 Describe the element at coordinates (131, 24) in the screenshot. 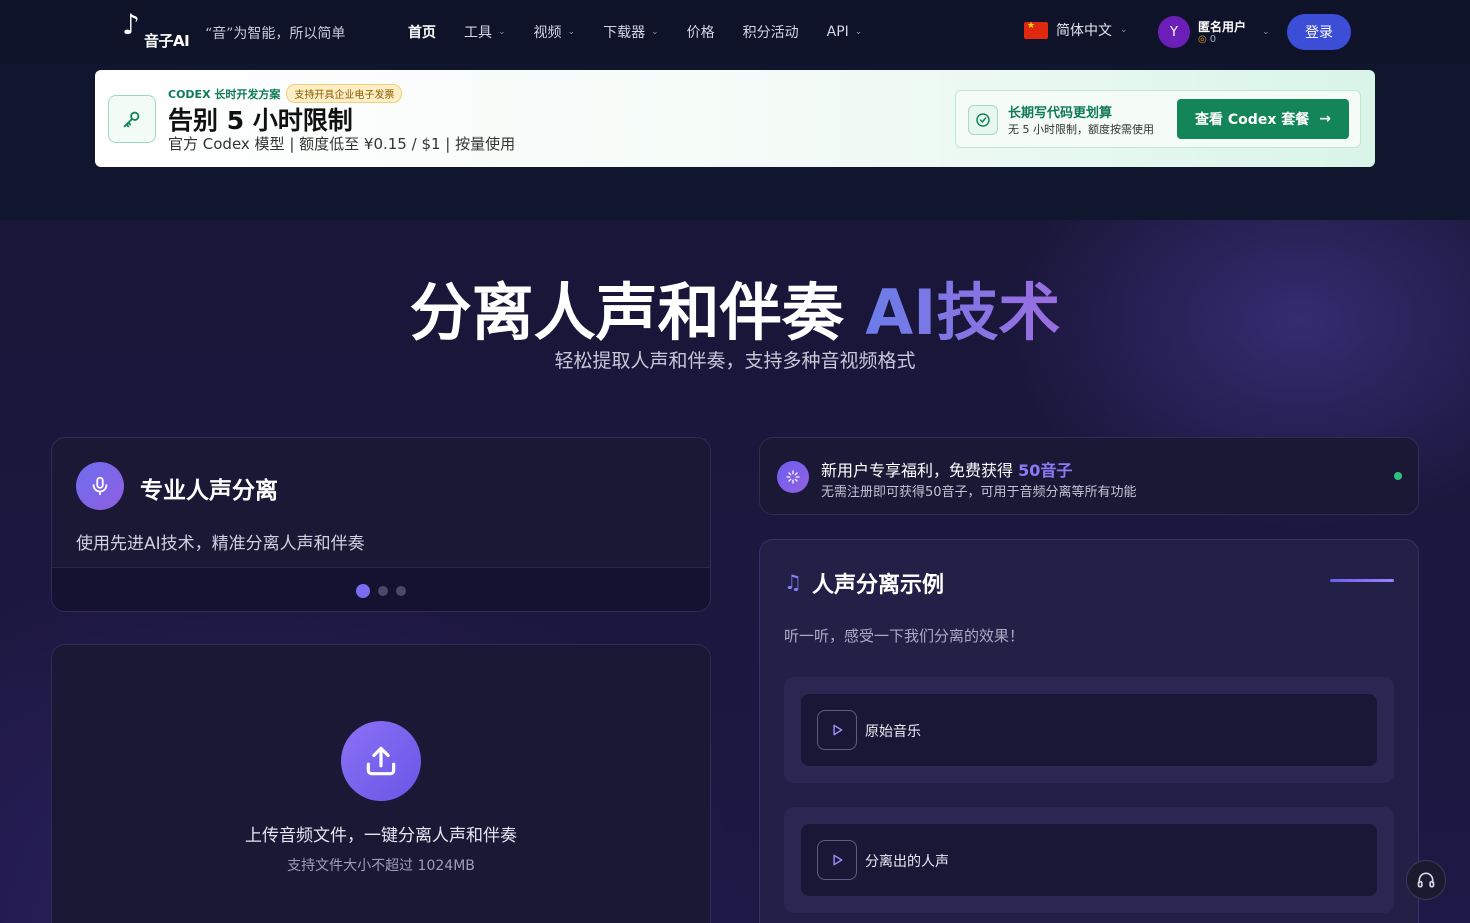

I see `logo-mark-icon: ♪` at that location.